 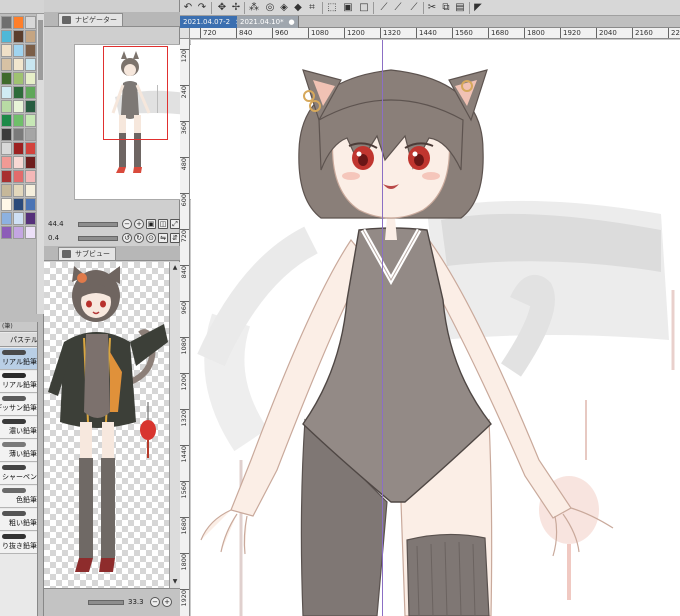 What do you see at coordinates (432, 8) in the screenshot?
I see `cut-icon: ✂` at bounding box center [432, 8].